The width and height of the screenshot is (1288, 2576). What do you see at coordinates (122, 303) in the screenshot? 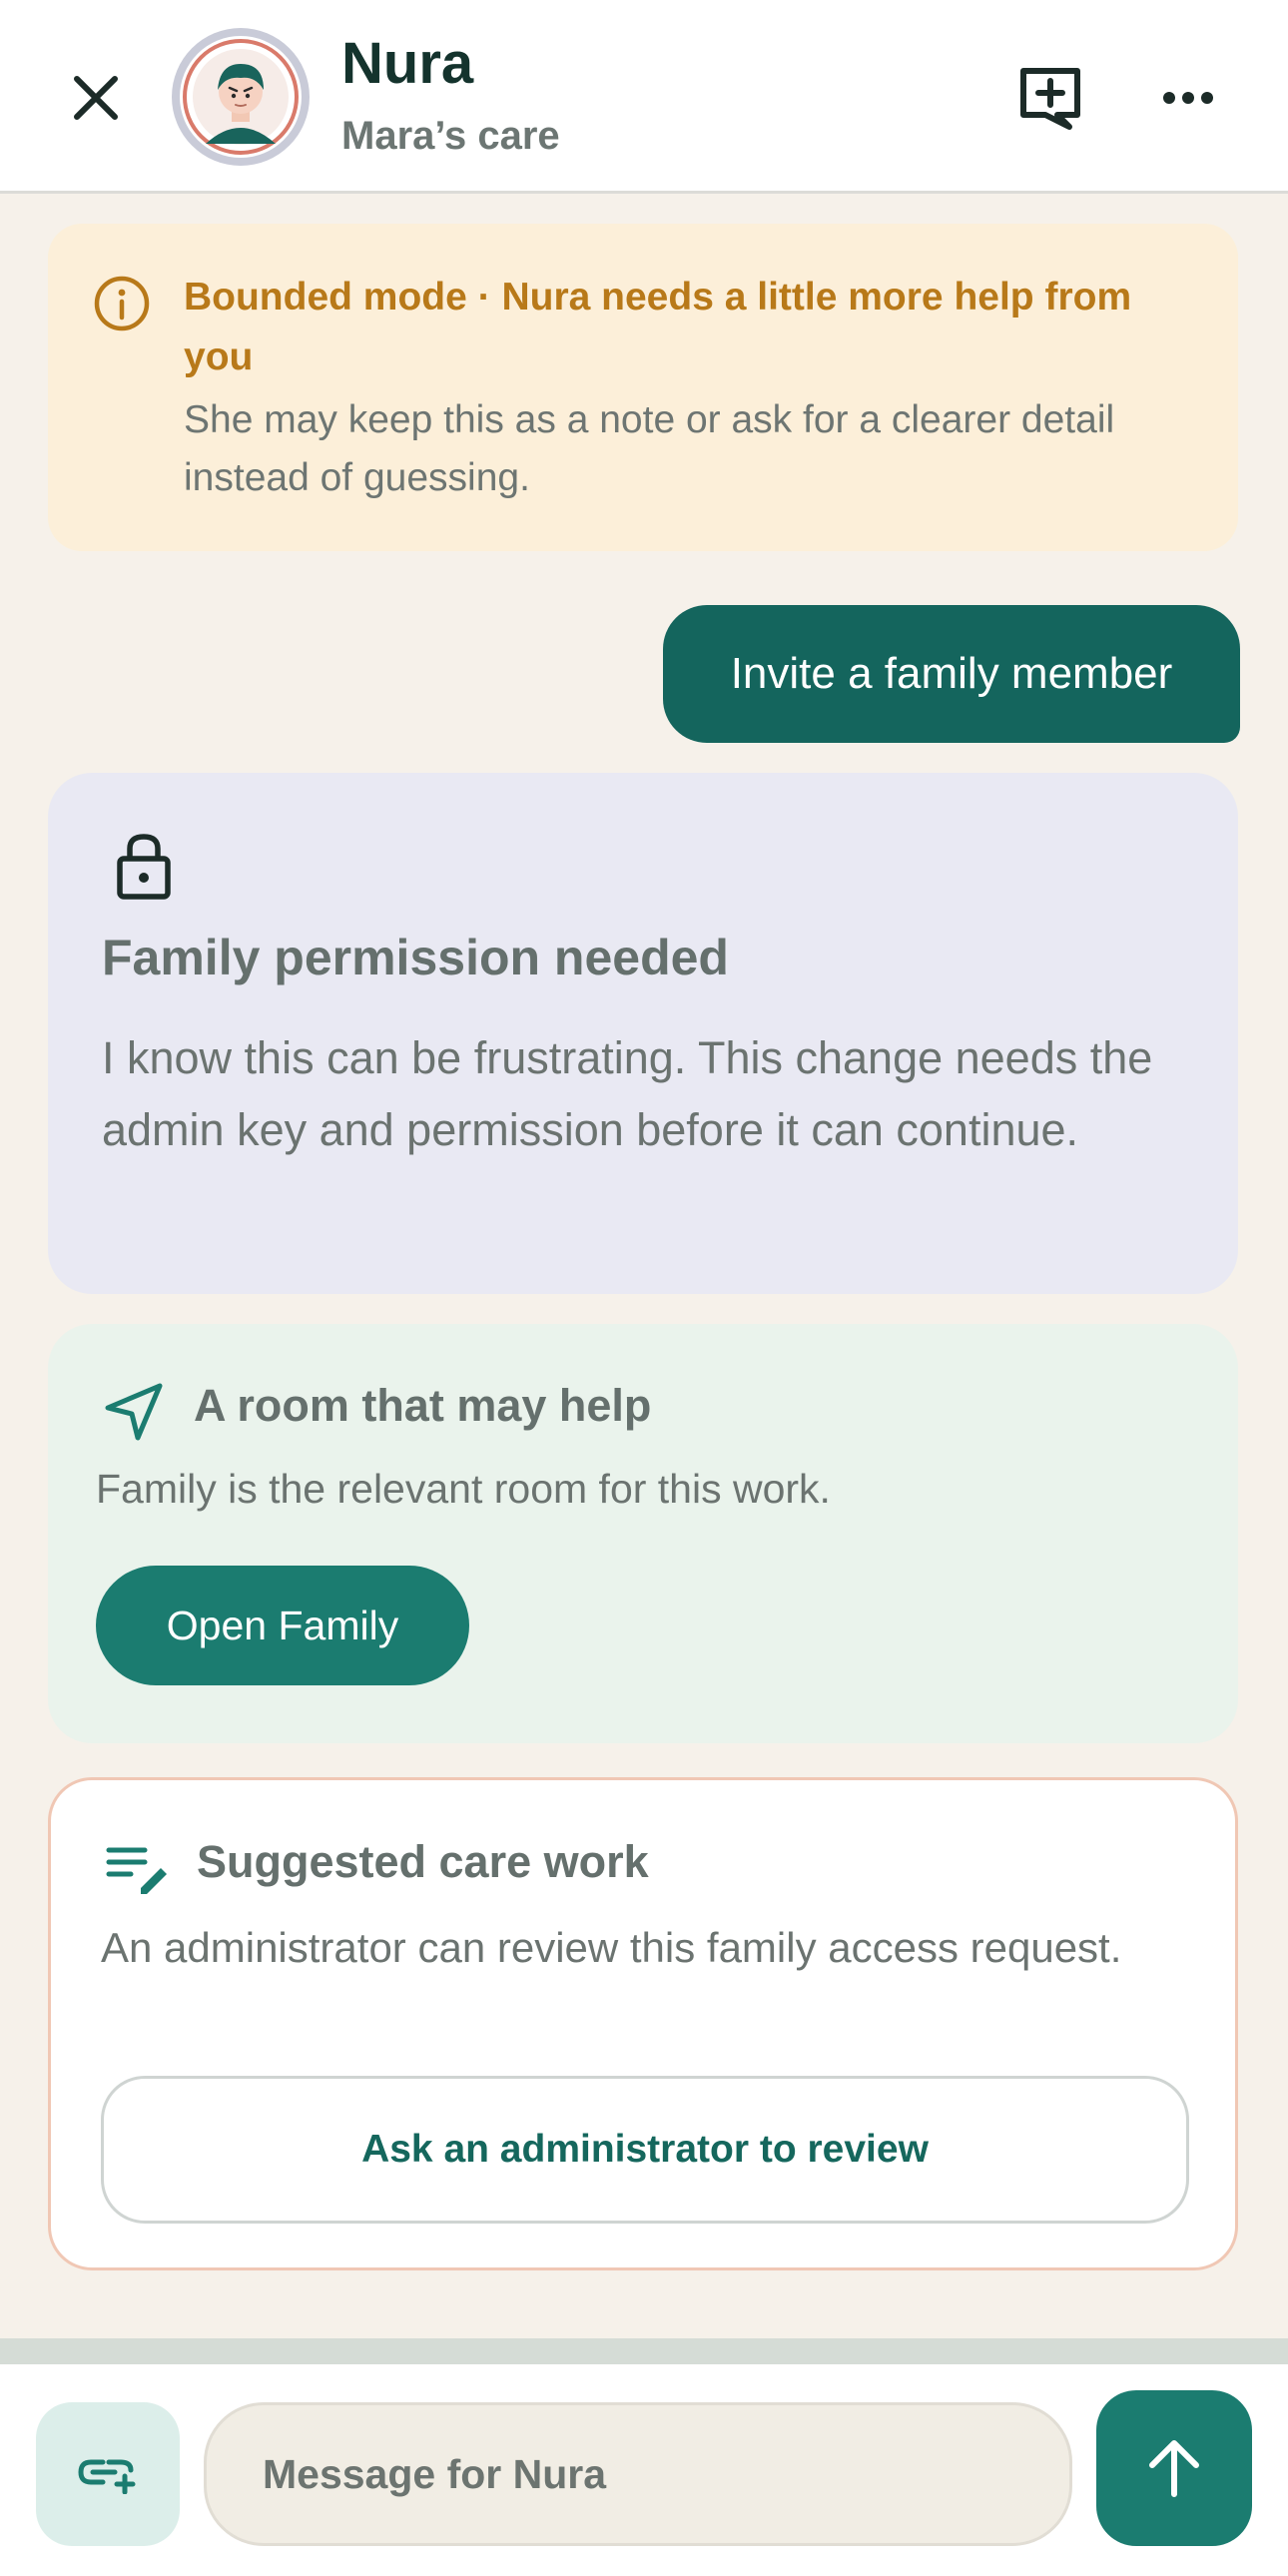
I see `info-icon` at bounding box center [122, 303].